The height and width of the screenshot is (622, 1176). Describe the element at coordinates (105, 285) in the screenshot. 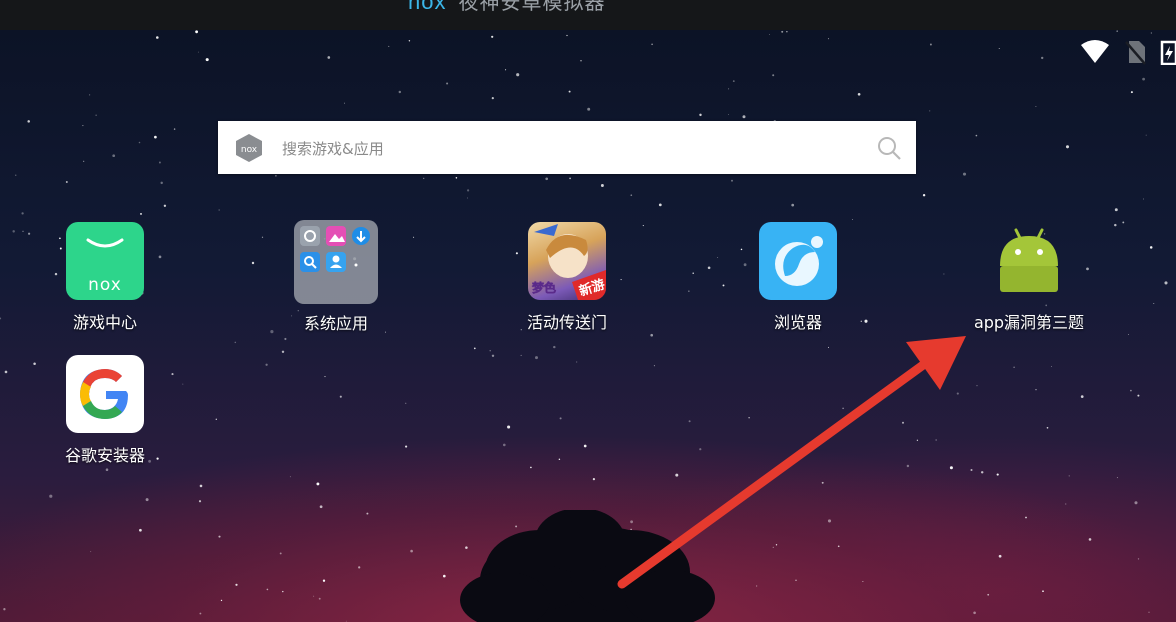

I see `svg-text: nox` at that location.